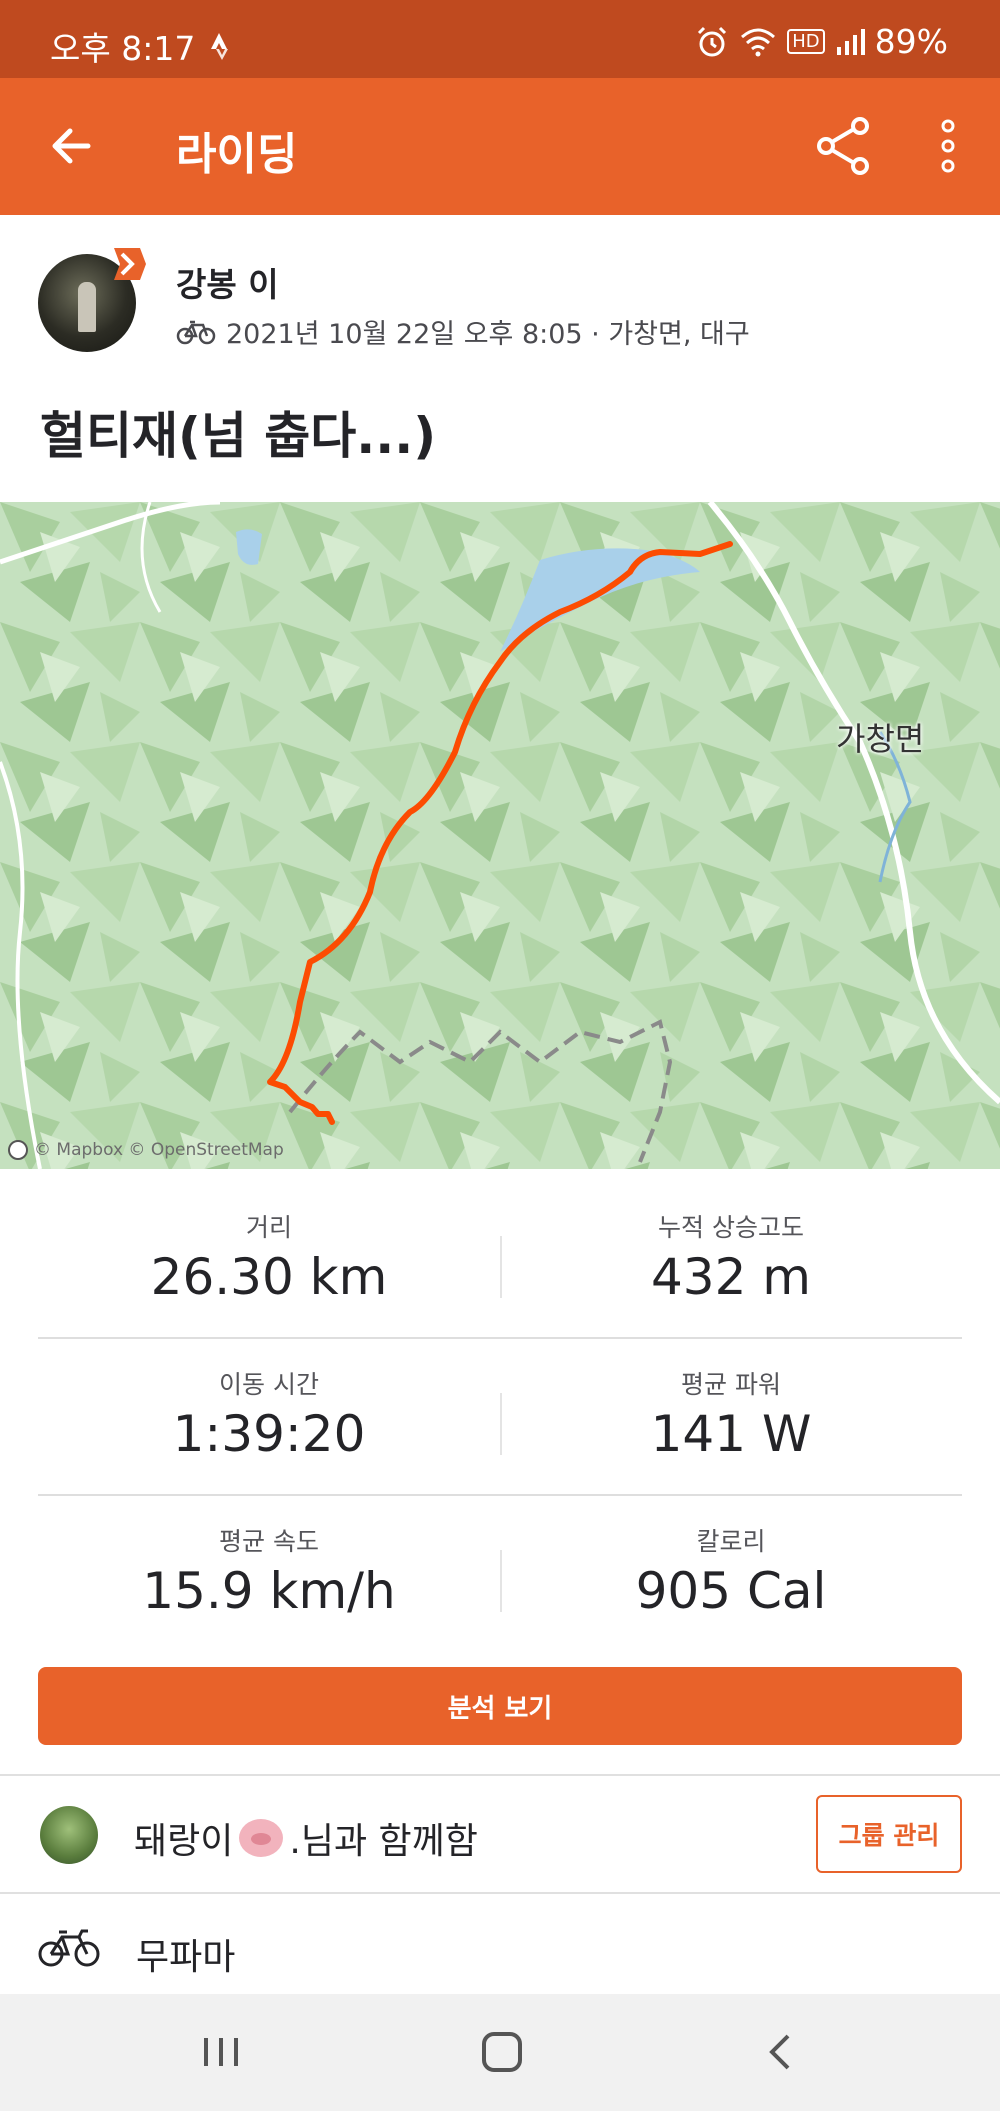 Image resolution: width=1000 pixels, height=2111 pixels. Describe the element at coordinates (159, 1150) in the screenshot. I see `map-attribution-text: © Mapbox © OpenStreetMap` at that location.